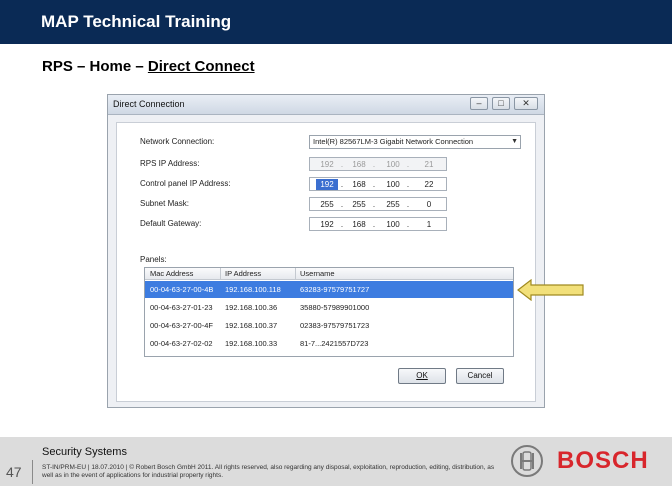 The width and height of the screenshot is (672, 486). I want to click on panels-label: Panels:, so click(153, 259).